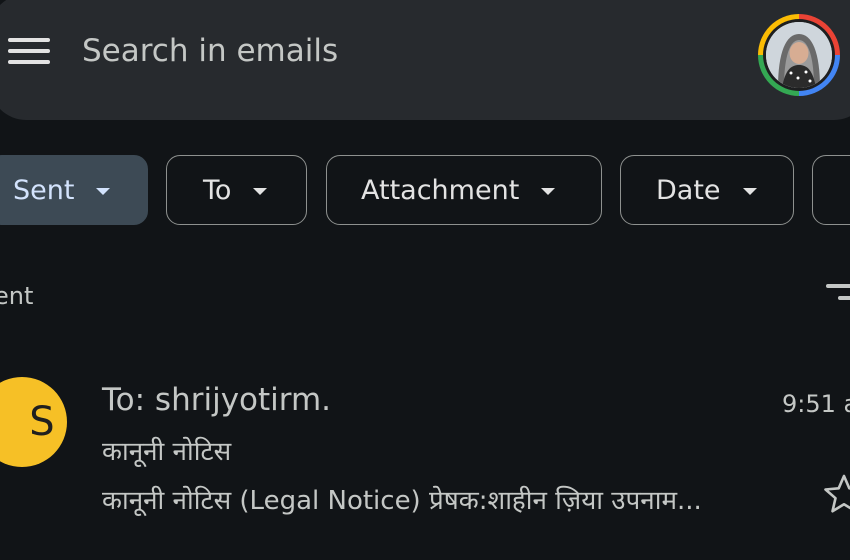  I want to click on star-outline-icon, so click(836, 494).